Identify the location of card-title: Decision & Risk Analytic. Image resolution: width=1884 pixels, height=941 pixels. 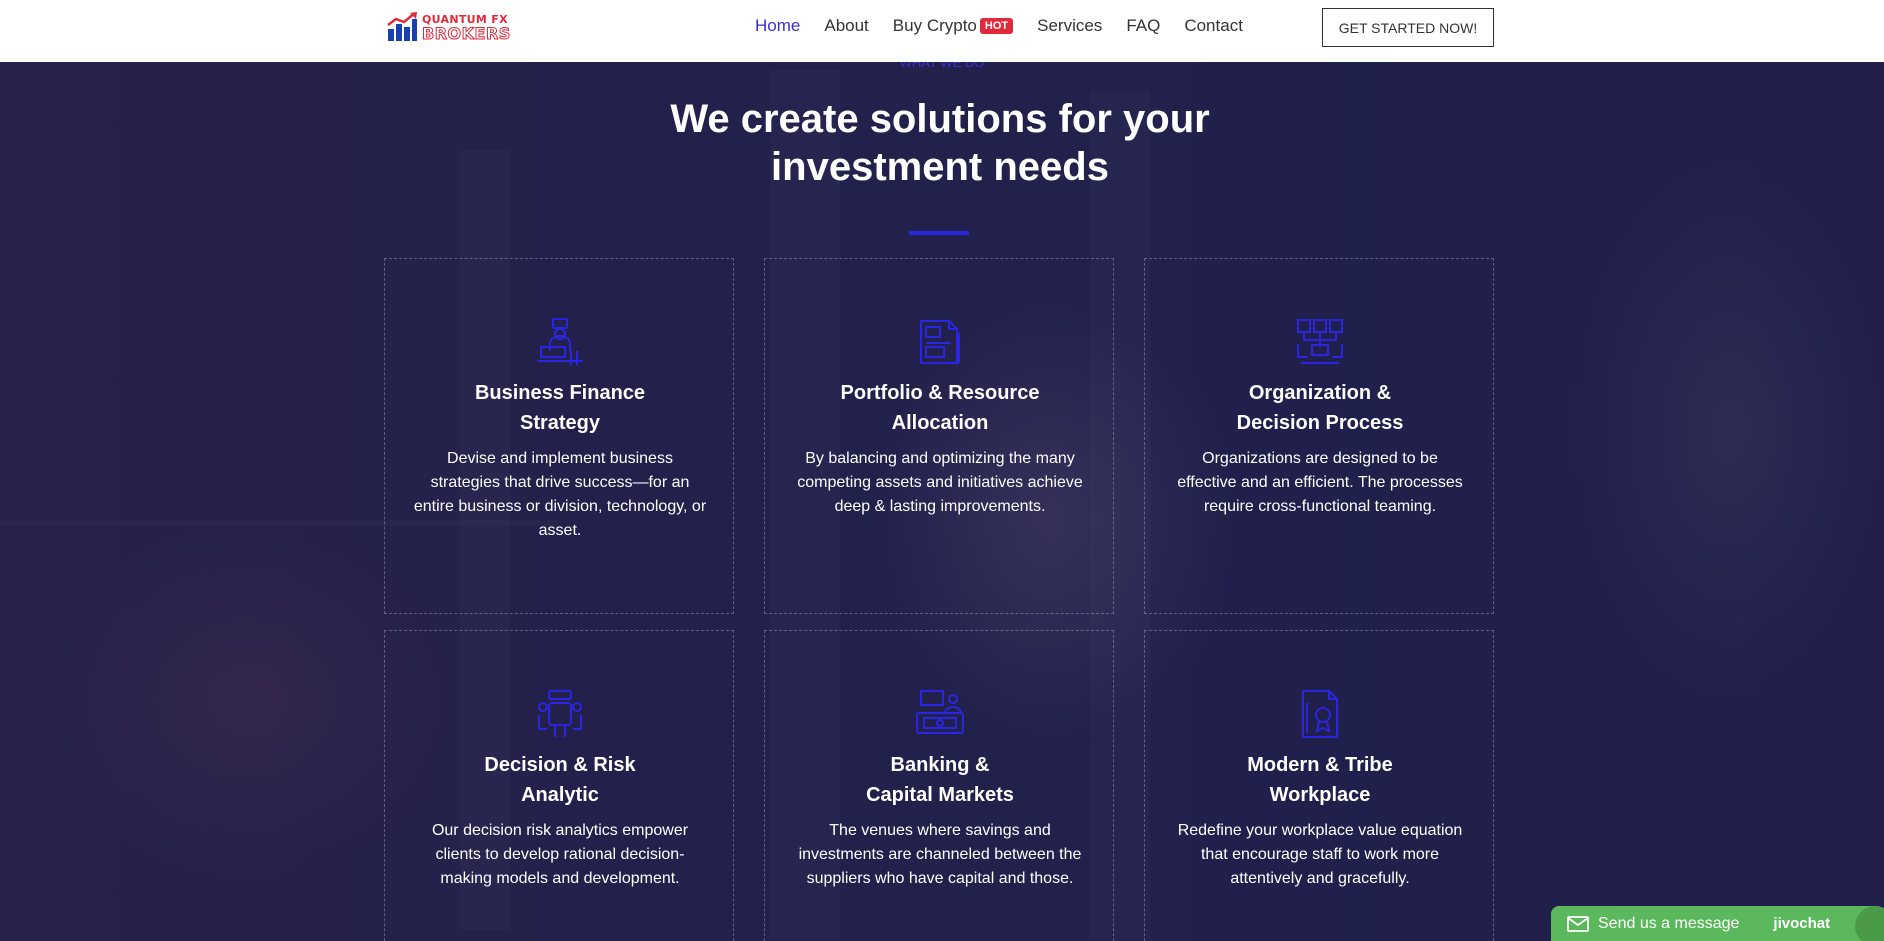
(560, 780).